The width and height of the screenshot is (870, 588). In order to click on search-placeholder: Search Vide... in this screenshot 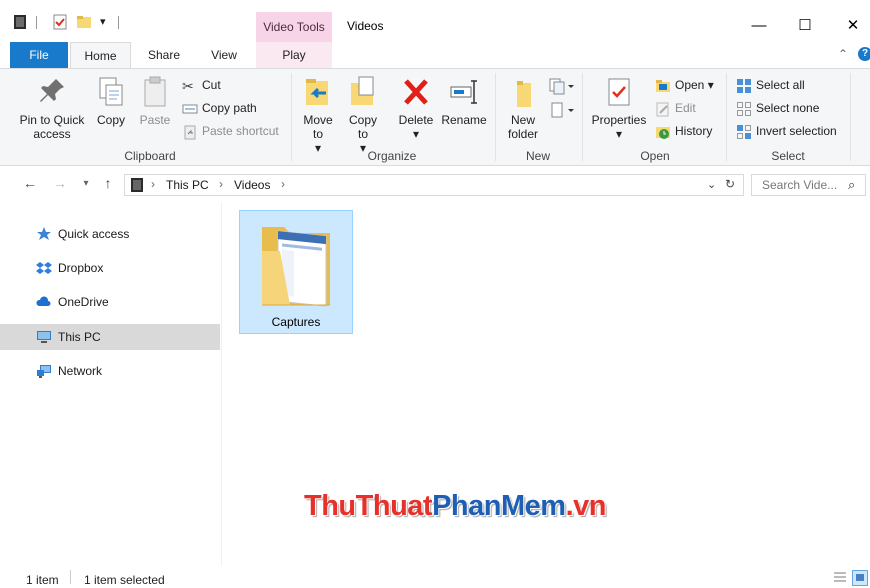, I will do `click(800, 185)`.